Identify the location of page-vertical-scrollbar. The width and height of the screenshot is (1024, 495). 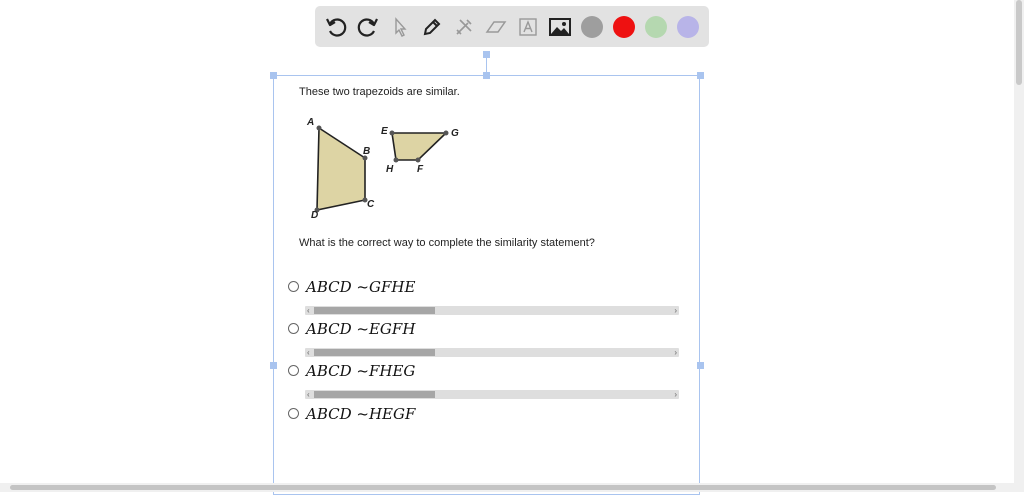
(1019, 246).